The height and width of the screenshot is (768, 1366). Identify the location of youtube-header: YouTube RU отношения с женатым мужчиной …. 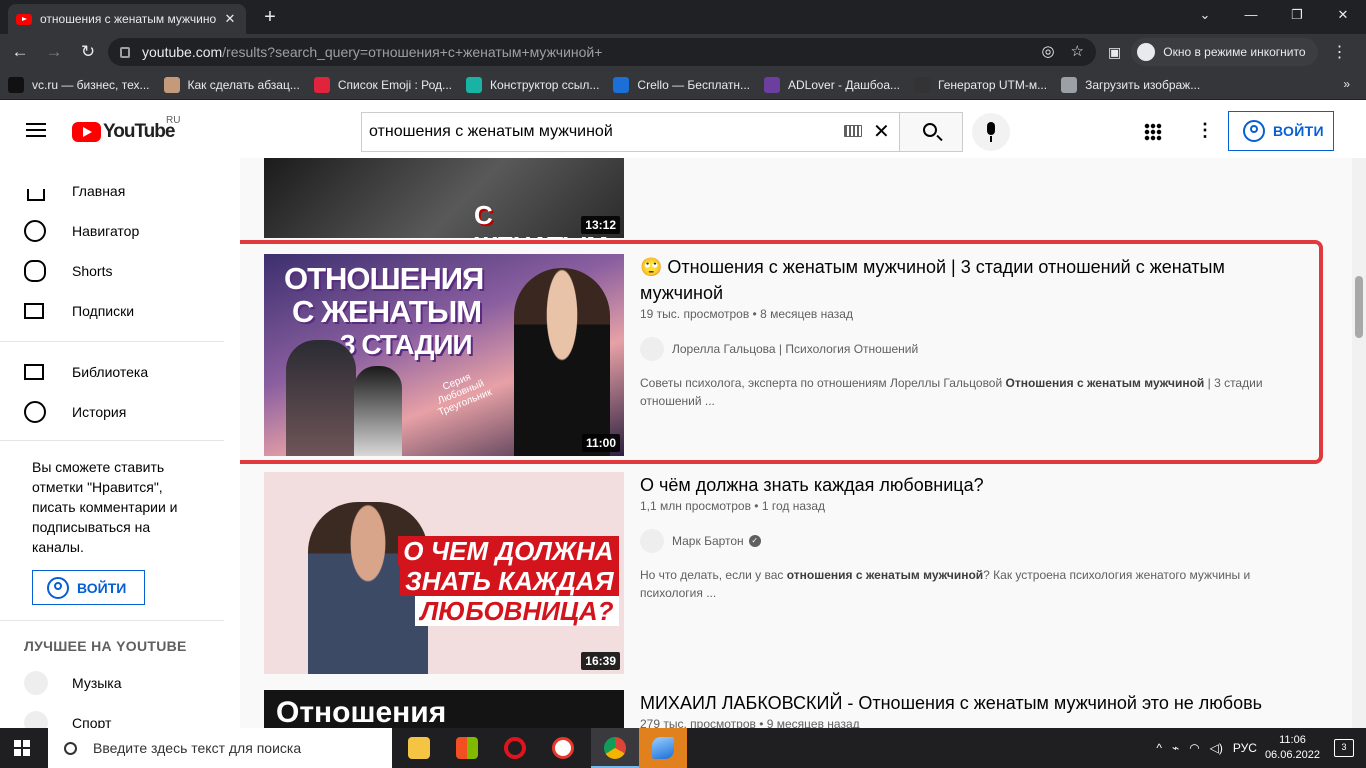
(683, 129).